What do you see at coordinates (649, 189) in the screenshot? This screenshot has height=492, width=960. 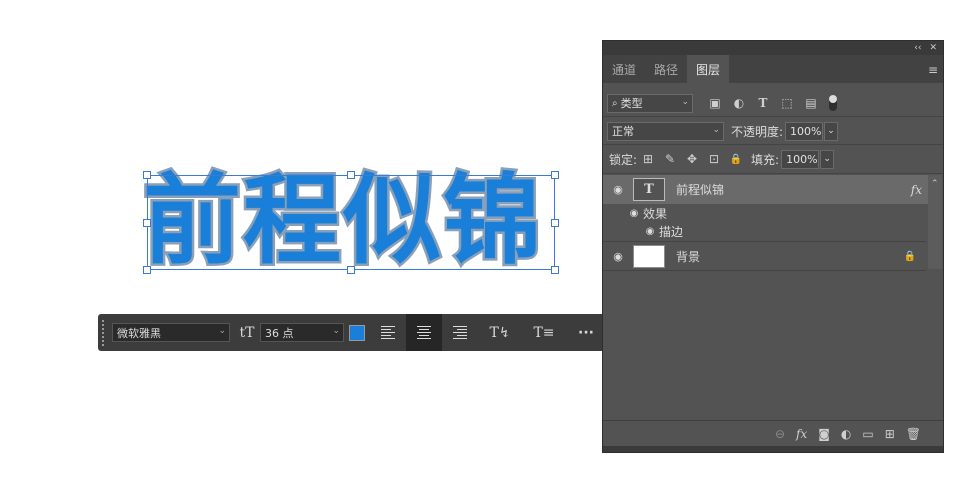 I see `text-layer-thumbnail: T` at bounding box center [649, 189].